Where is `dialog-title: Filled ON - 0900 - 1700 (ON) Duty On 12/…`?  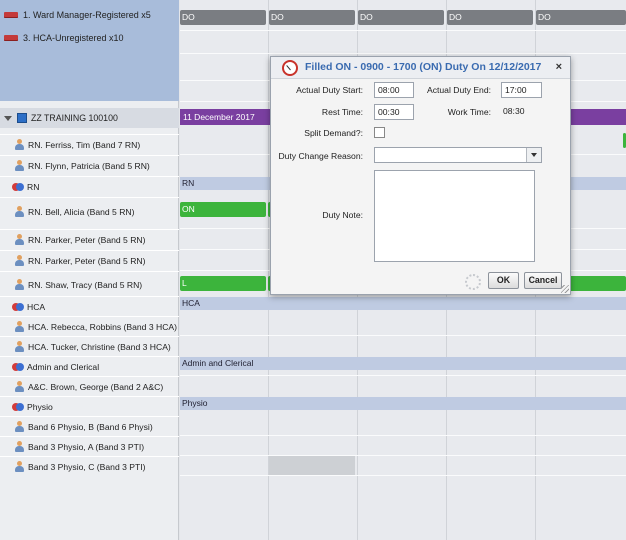
dialog-title: Filled ON - 0900 - 1700 (ON) Duty On 12/… is located at coordinates (423, 67).